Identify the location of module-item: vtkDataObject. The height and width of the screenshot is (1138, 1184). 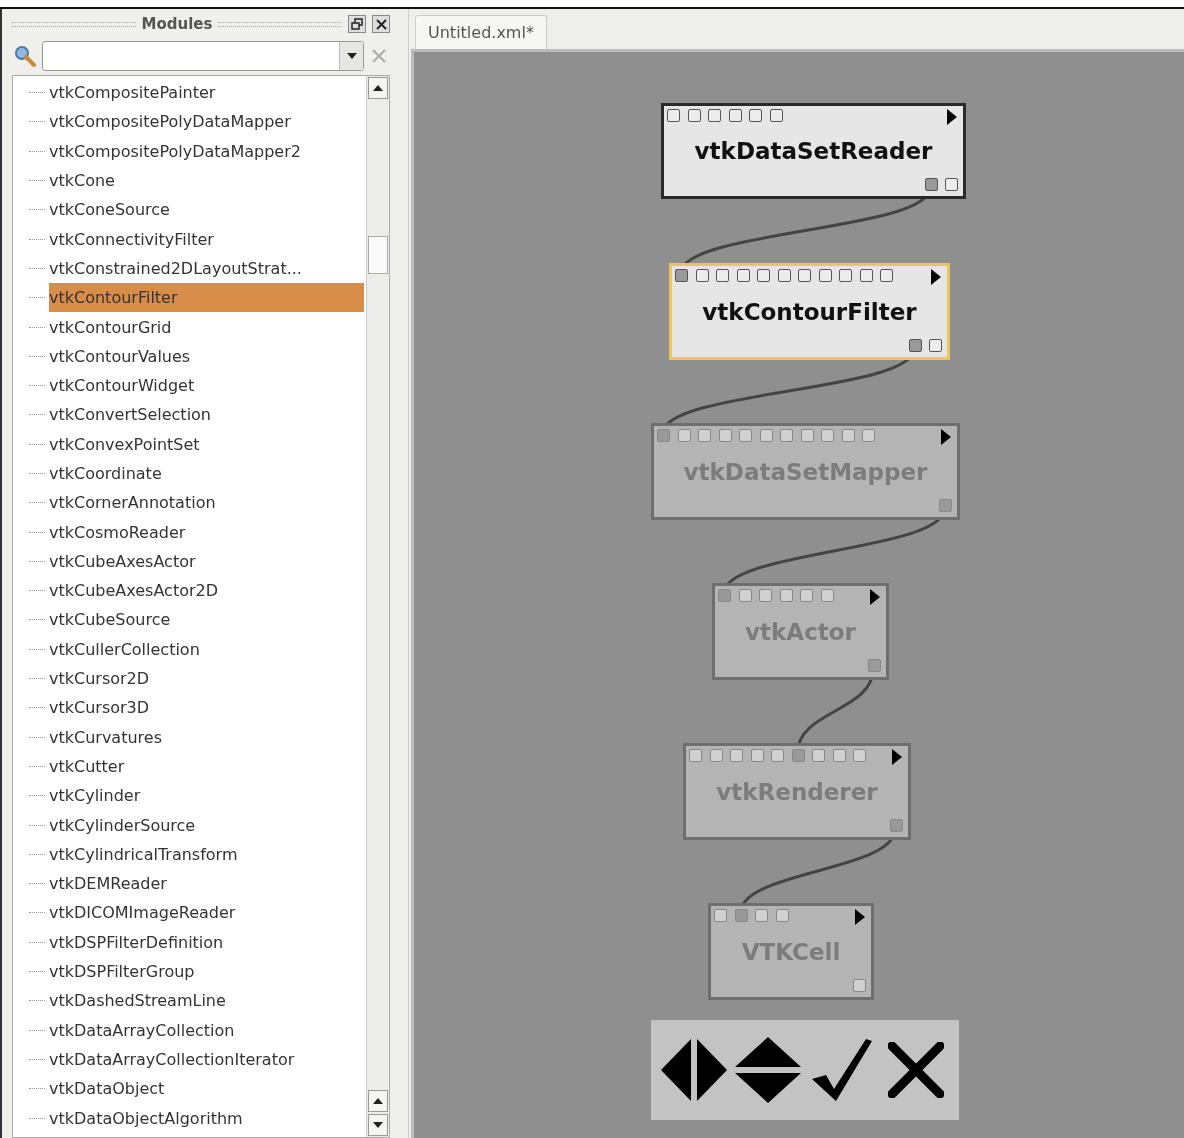
(206, 1089).